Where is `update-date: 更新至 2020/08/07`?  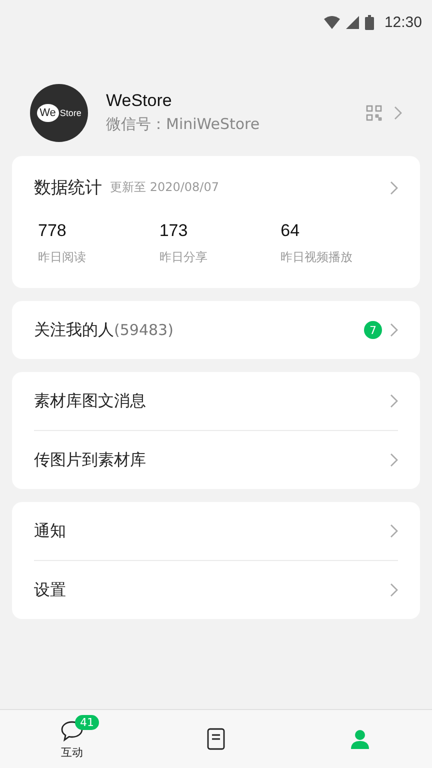
update-date: 更新至 2020/08/07 is located at coordinates (164, 187).